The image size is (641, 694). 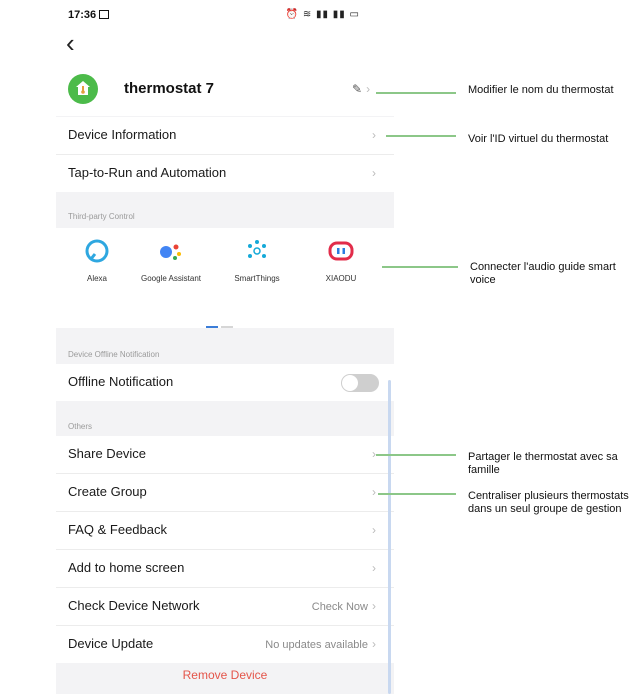 What do you see at coordinates (225, 135) in the screenshot?
I see `device-information-row: Device Information ›` at bounding box center [225, 135].